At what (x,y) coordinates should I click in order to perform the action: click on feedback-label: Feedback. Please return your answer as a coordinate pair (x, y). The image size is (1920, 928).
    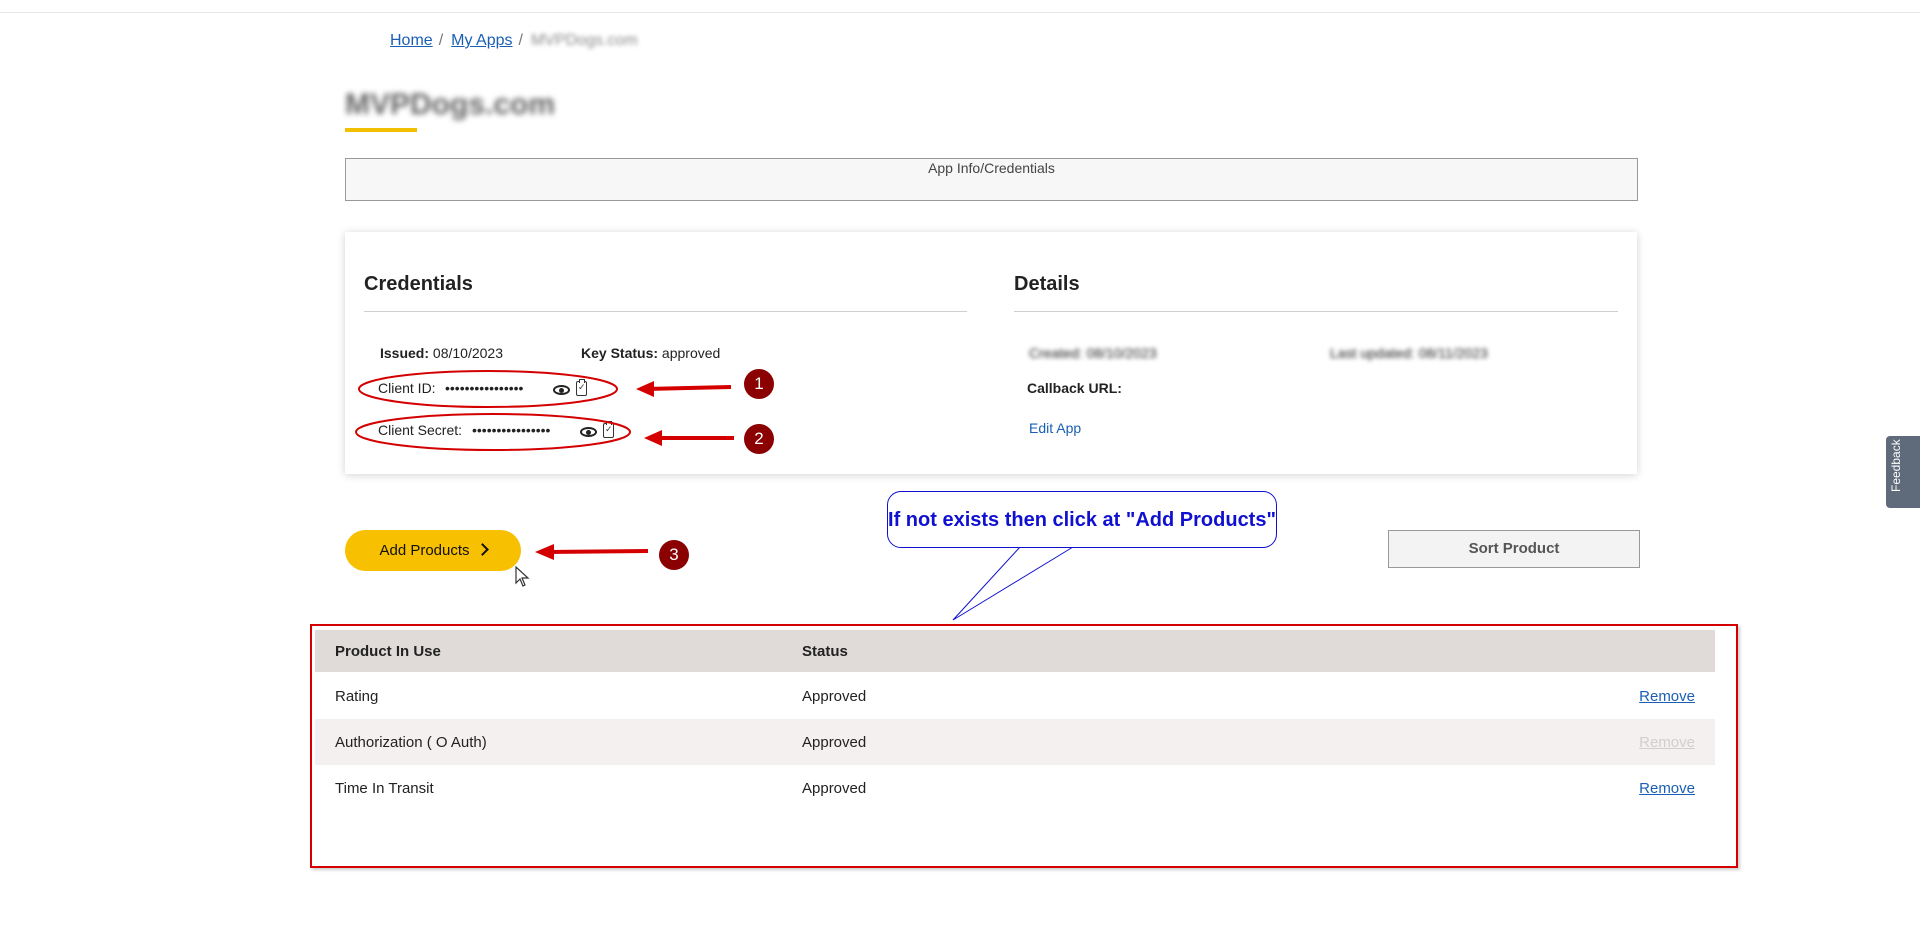
    Looking at the image, I should click on (1896, 465).